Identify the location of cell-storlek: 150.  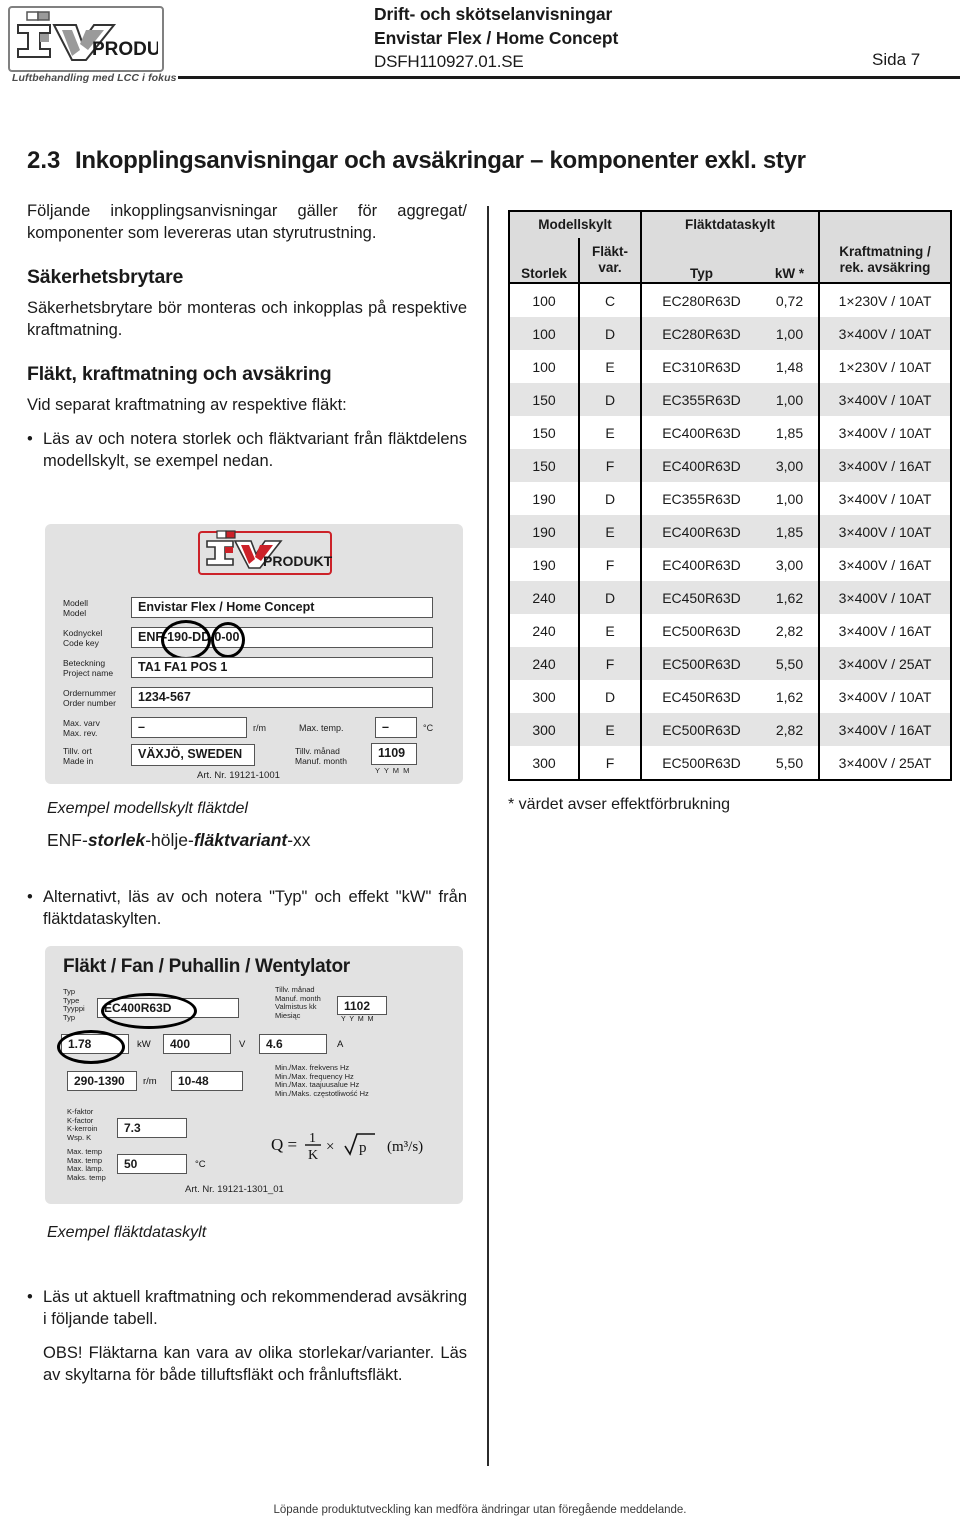
(543, 465).